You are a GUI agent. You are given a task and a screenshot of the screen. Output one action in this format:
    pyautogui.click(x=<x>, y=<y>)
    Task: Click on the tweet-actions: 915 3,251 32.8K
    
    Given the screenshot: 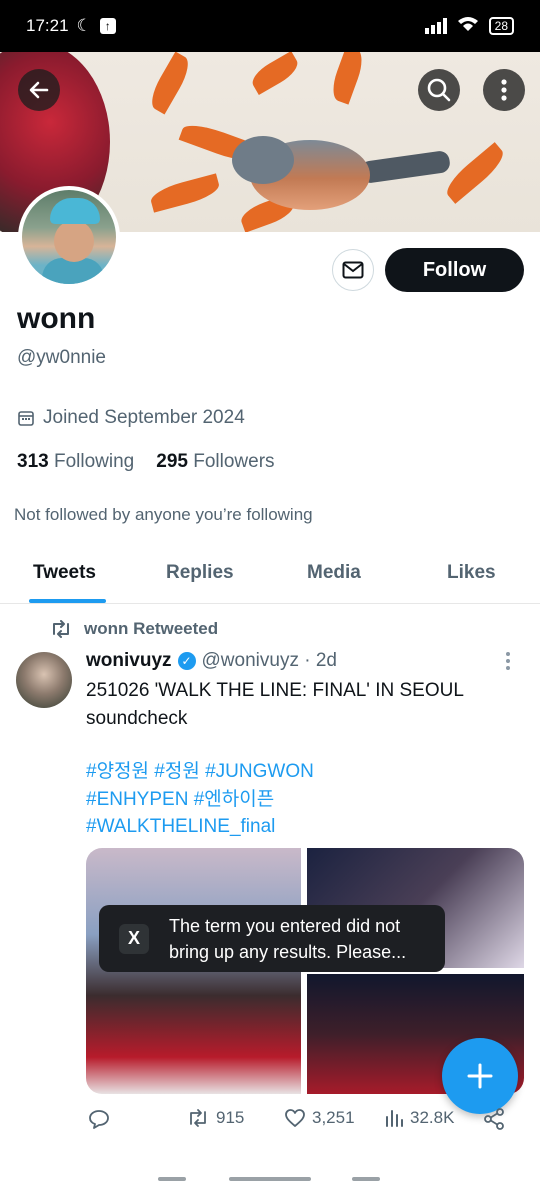 What is the action you would take?
    pyautogui.click(x=301, y=1123)
    